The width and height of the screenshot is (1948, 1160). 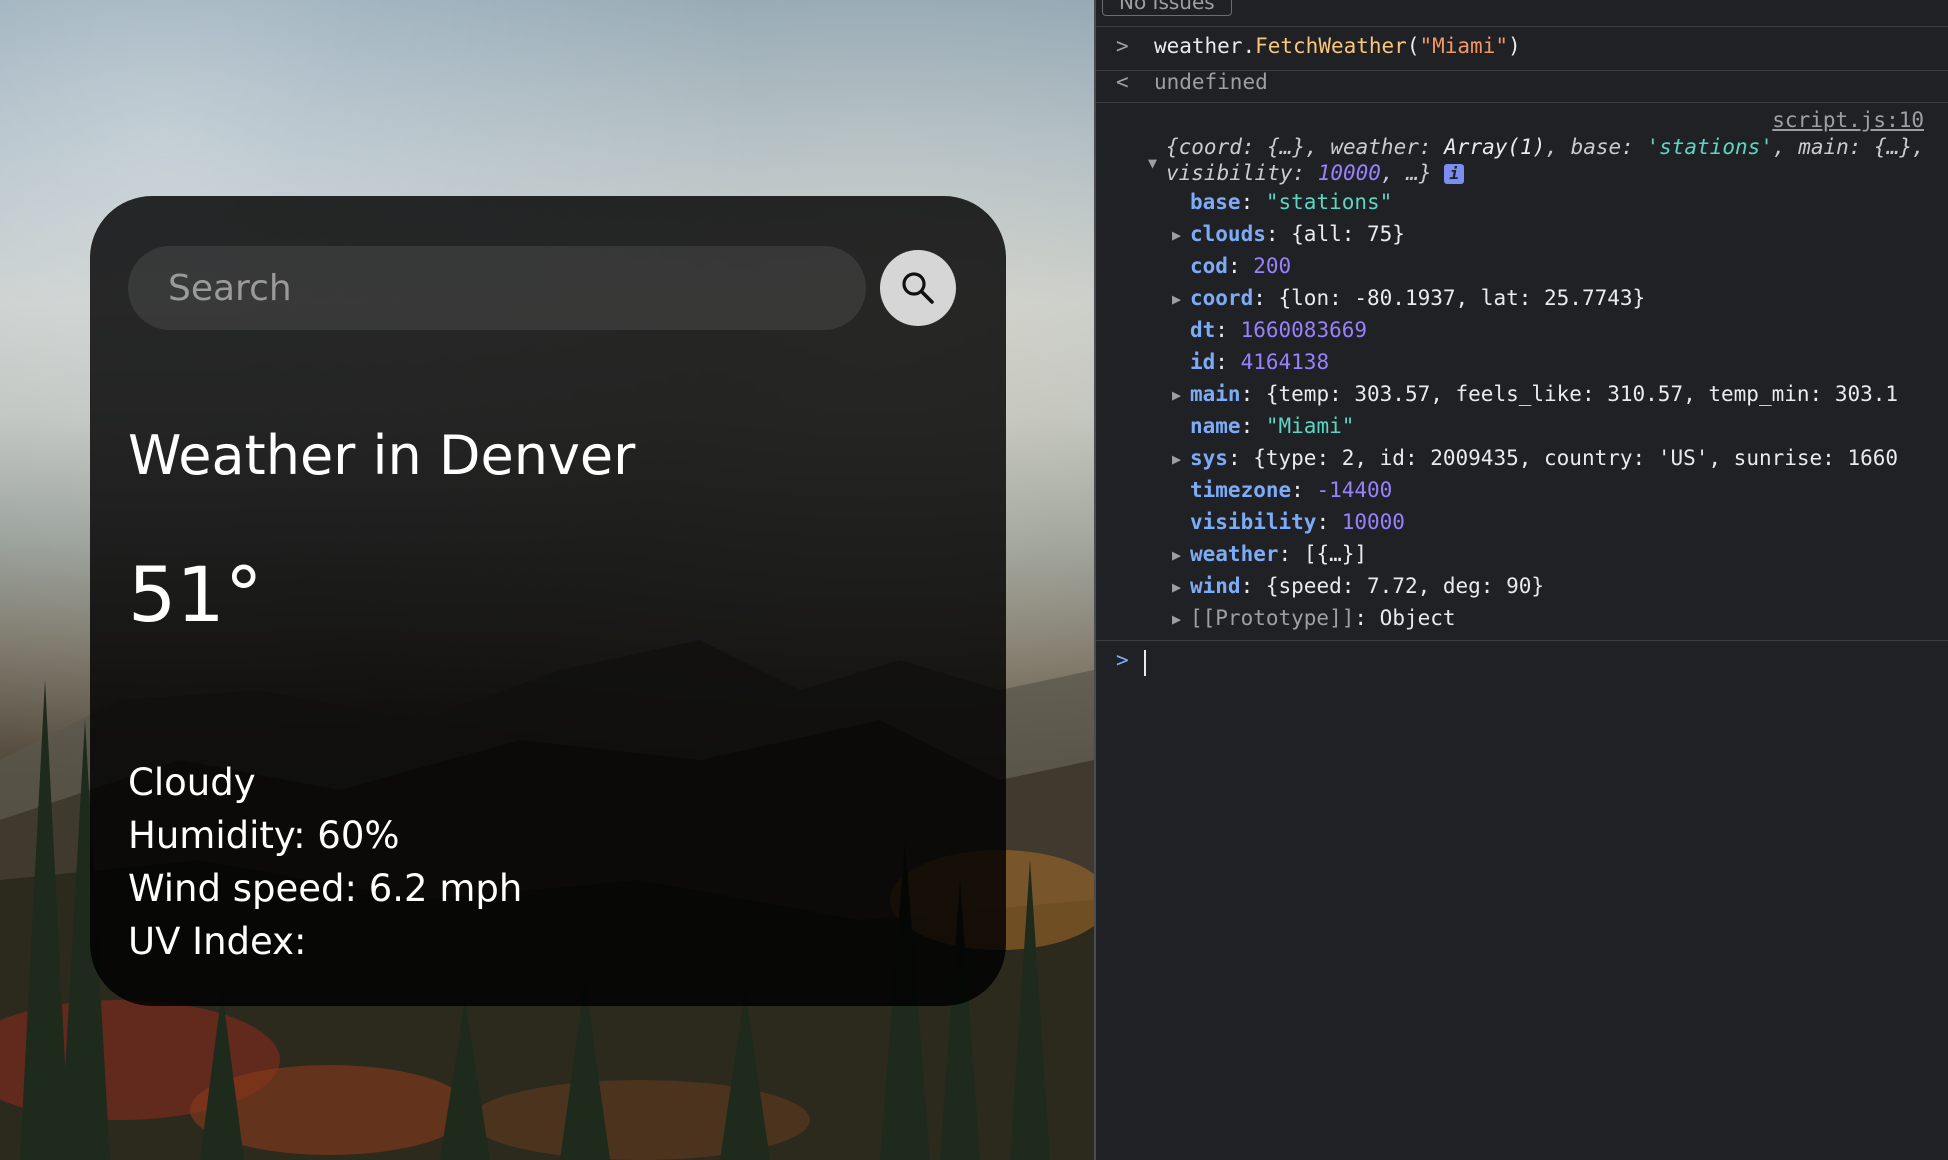 What do you see at coordinates (1272, 266) in the screenshot?
I see `property-value: 200` at bounding box center [1272, 266].